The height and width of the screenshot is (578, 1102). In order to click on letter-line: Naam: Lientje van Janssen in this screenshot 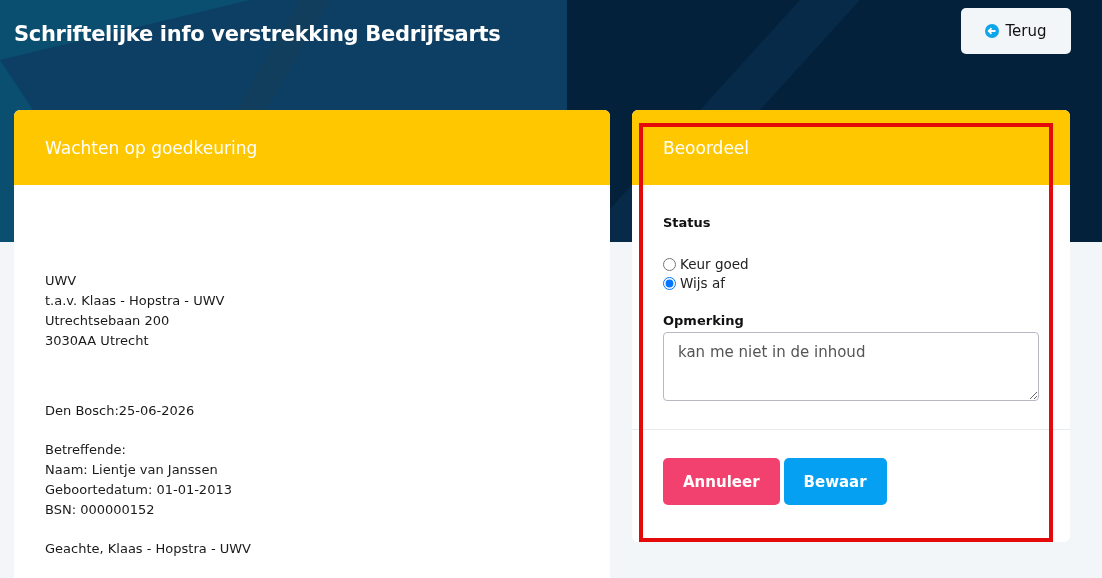, I will do `click(132, 470)`.